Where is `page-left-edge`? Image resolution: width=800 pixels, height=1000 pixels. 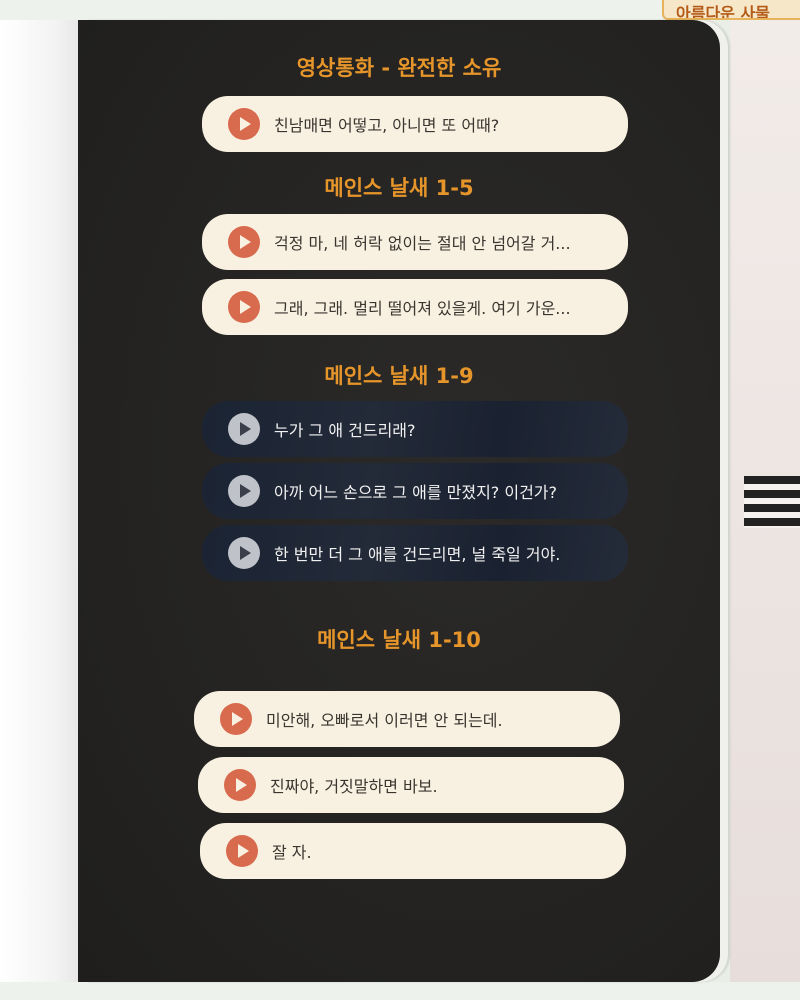 page-left-edge is located at coordinates (40, 501).